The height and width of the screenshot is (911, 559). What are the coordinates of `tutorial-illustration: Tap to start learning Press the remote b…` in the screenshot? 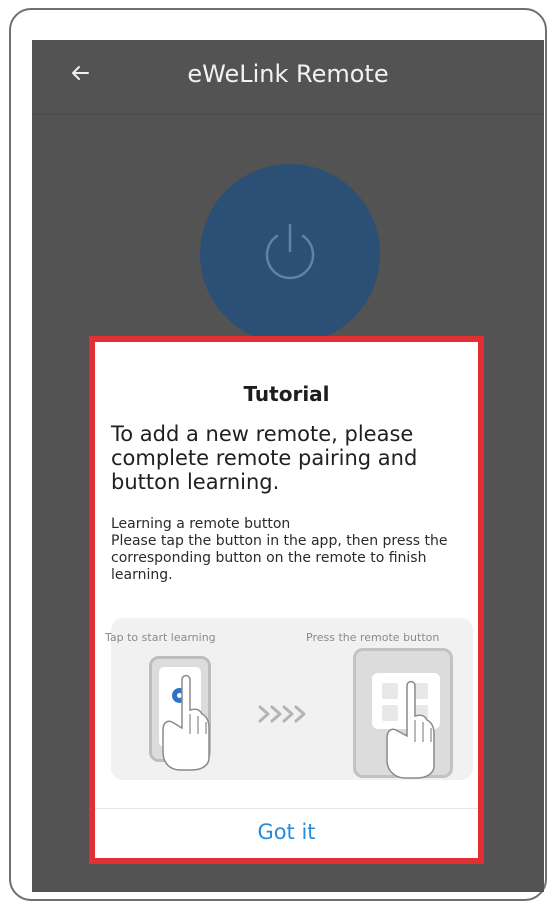 It's located at (289, 699).